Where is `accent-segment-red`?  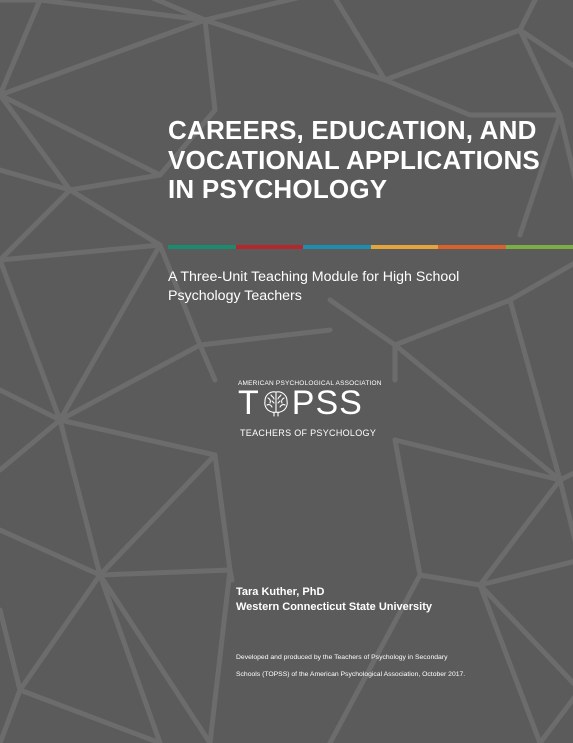
accent-segment-red is located at coordinates (269, 247).